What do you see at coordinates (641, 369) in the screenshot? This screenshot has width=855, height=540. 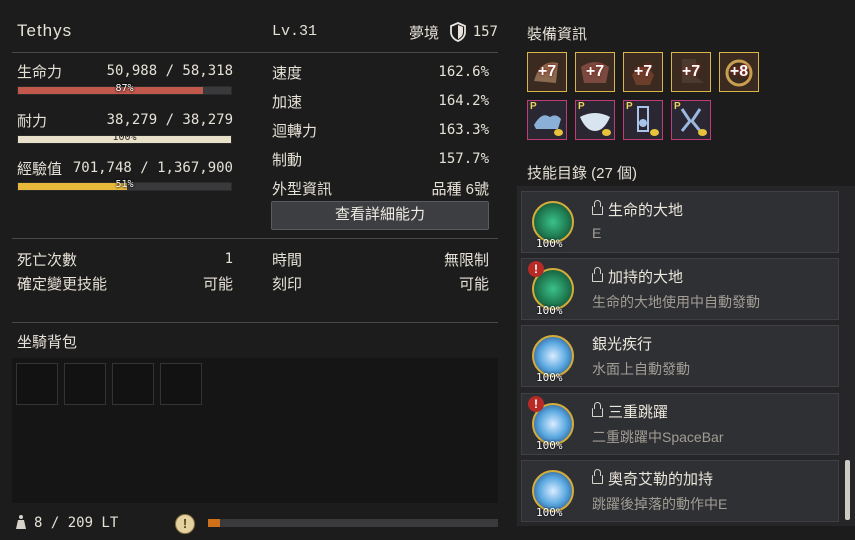 I see `skill-desc: 水面上自動發動` at bounding box center [641, 369].